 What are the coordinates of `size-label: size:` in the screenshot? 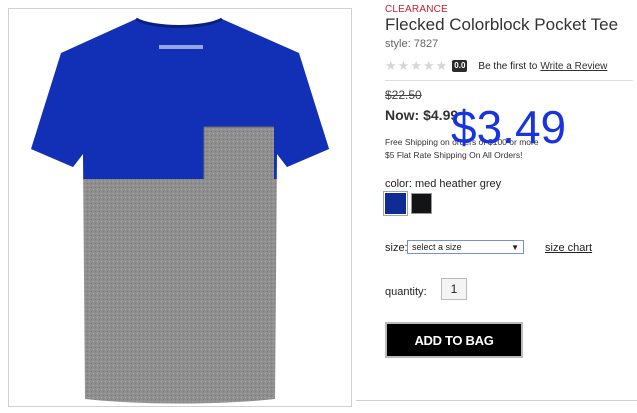 It's located at (396, 248).